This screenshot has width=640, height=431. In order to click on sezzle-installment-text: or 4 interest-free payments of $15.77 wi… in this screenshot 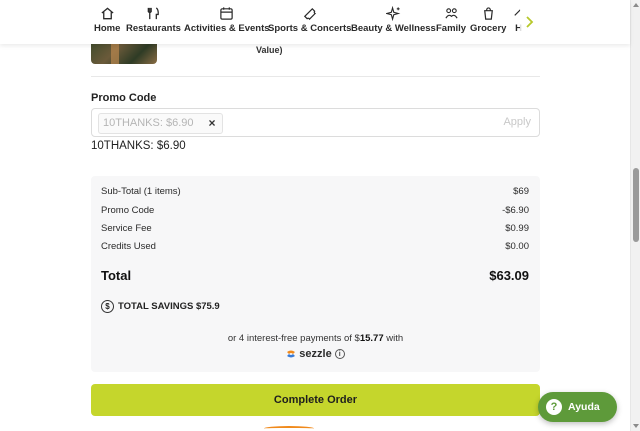, I will do `click(315, 338)`.